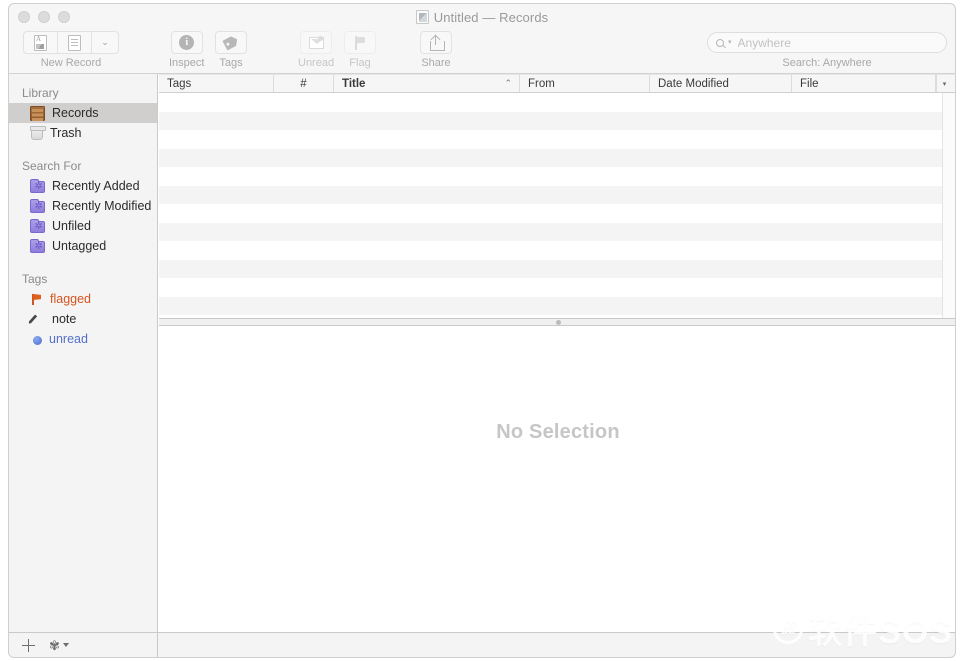 The image size is (963, 661). I want to click on minimize-button, so click(44, 16).